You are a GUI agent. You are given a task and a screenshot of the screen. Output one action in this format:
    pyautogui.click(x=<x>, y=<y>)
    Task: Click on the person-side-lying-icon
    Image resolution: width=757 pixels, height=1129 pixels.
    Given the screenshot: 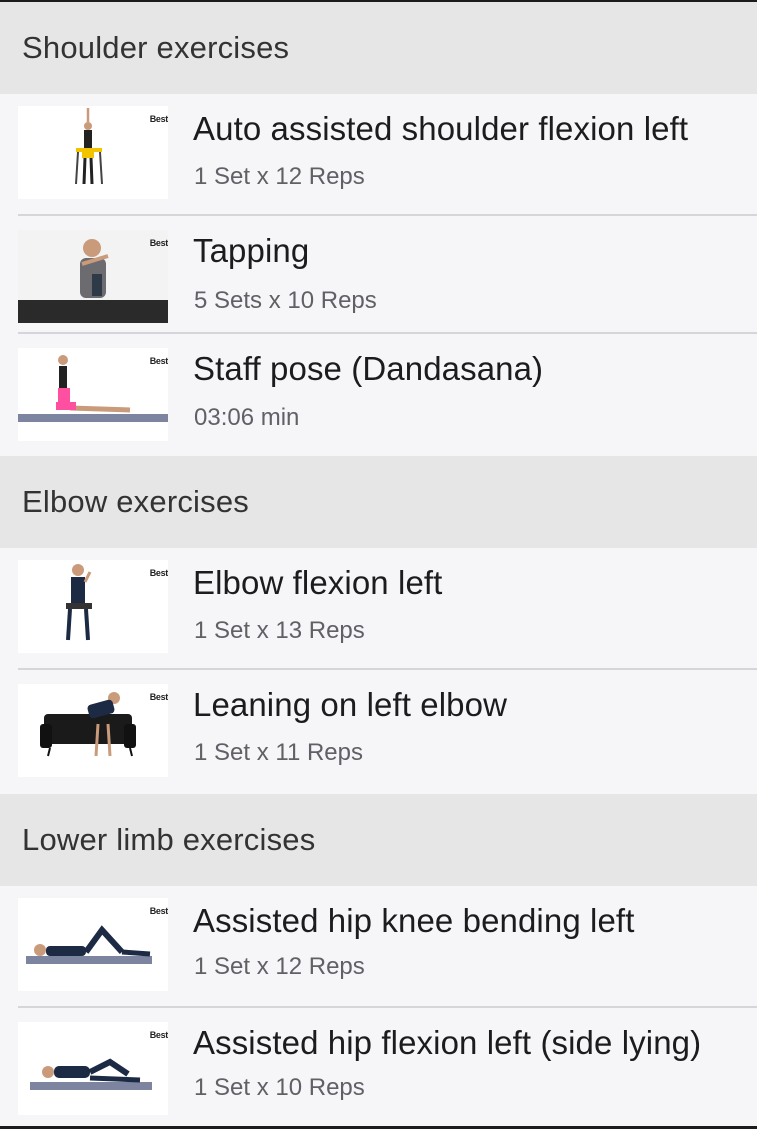 What is the action you would take?
    pyautogui.click(x=91, y=1074)
    